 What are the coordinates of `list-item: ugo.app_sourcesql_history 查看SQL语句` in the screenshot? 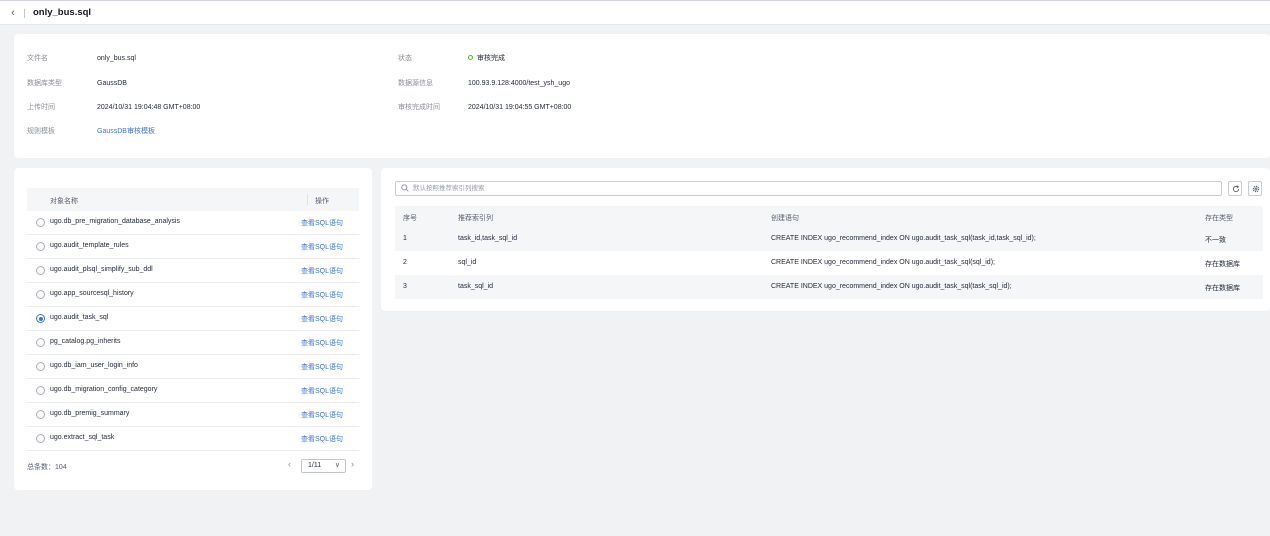 It's located at (193, 295).